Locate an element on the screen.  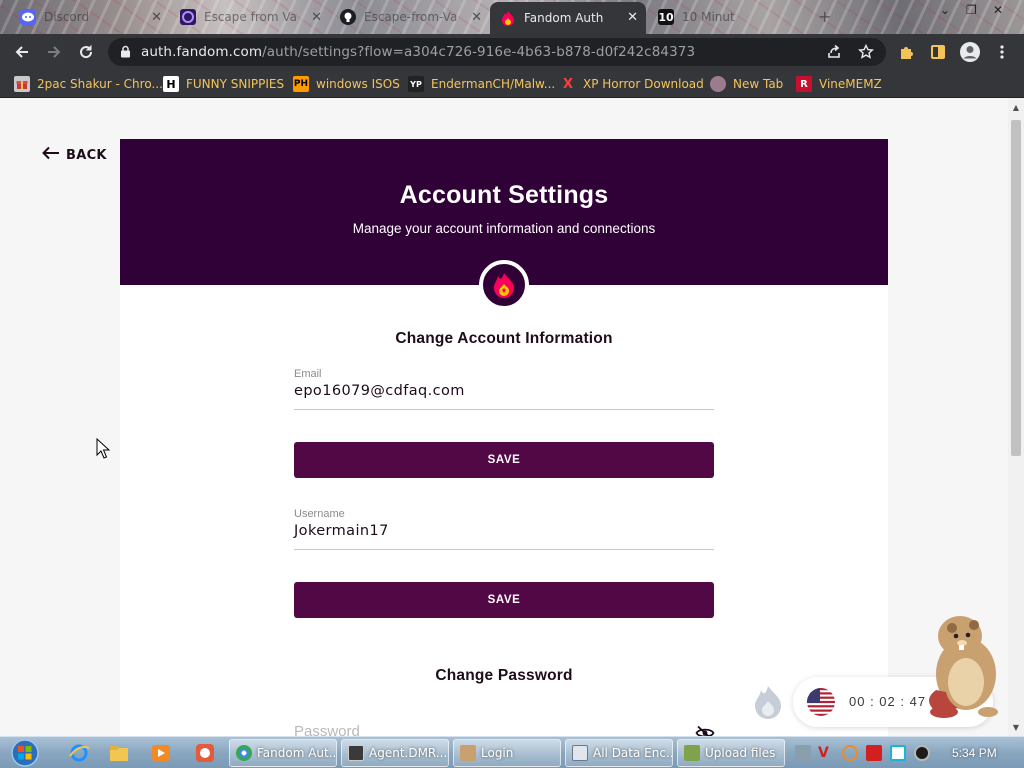
bookmark-label: New Tab is located at coordinates (758, 84).